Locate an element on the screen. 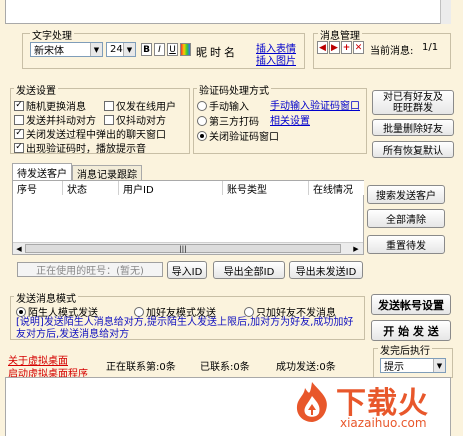 Image resolution: width=463 pixels, height=436 pixels. font-size-value: 24 is located at coordinates (116, 49).